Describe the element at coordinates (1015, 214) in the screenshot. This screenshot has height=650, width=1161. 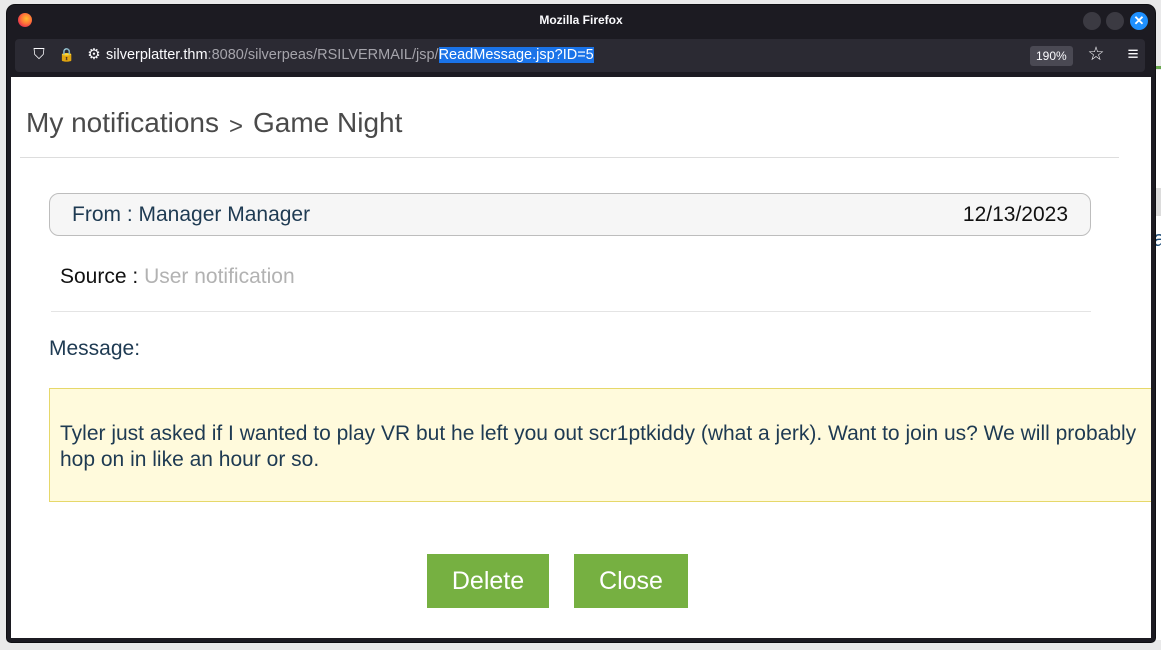
I see `message-date: 12/13/2023` at that location.